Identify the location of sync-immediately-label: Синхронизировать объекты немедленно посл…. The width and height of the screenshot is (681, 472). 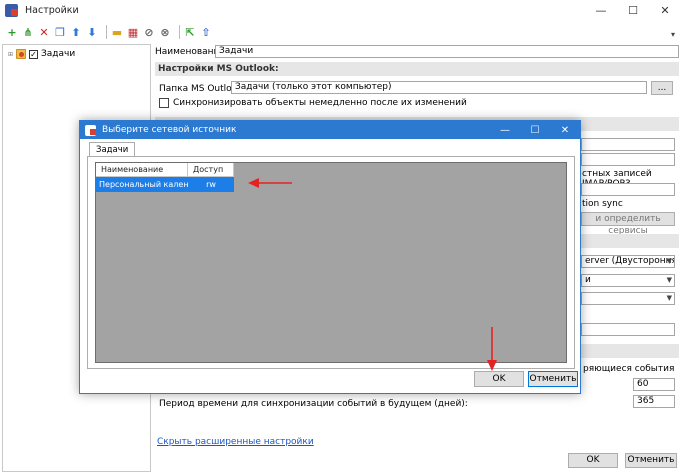
(320, 103).